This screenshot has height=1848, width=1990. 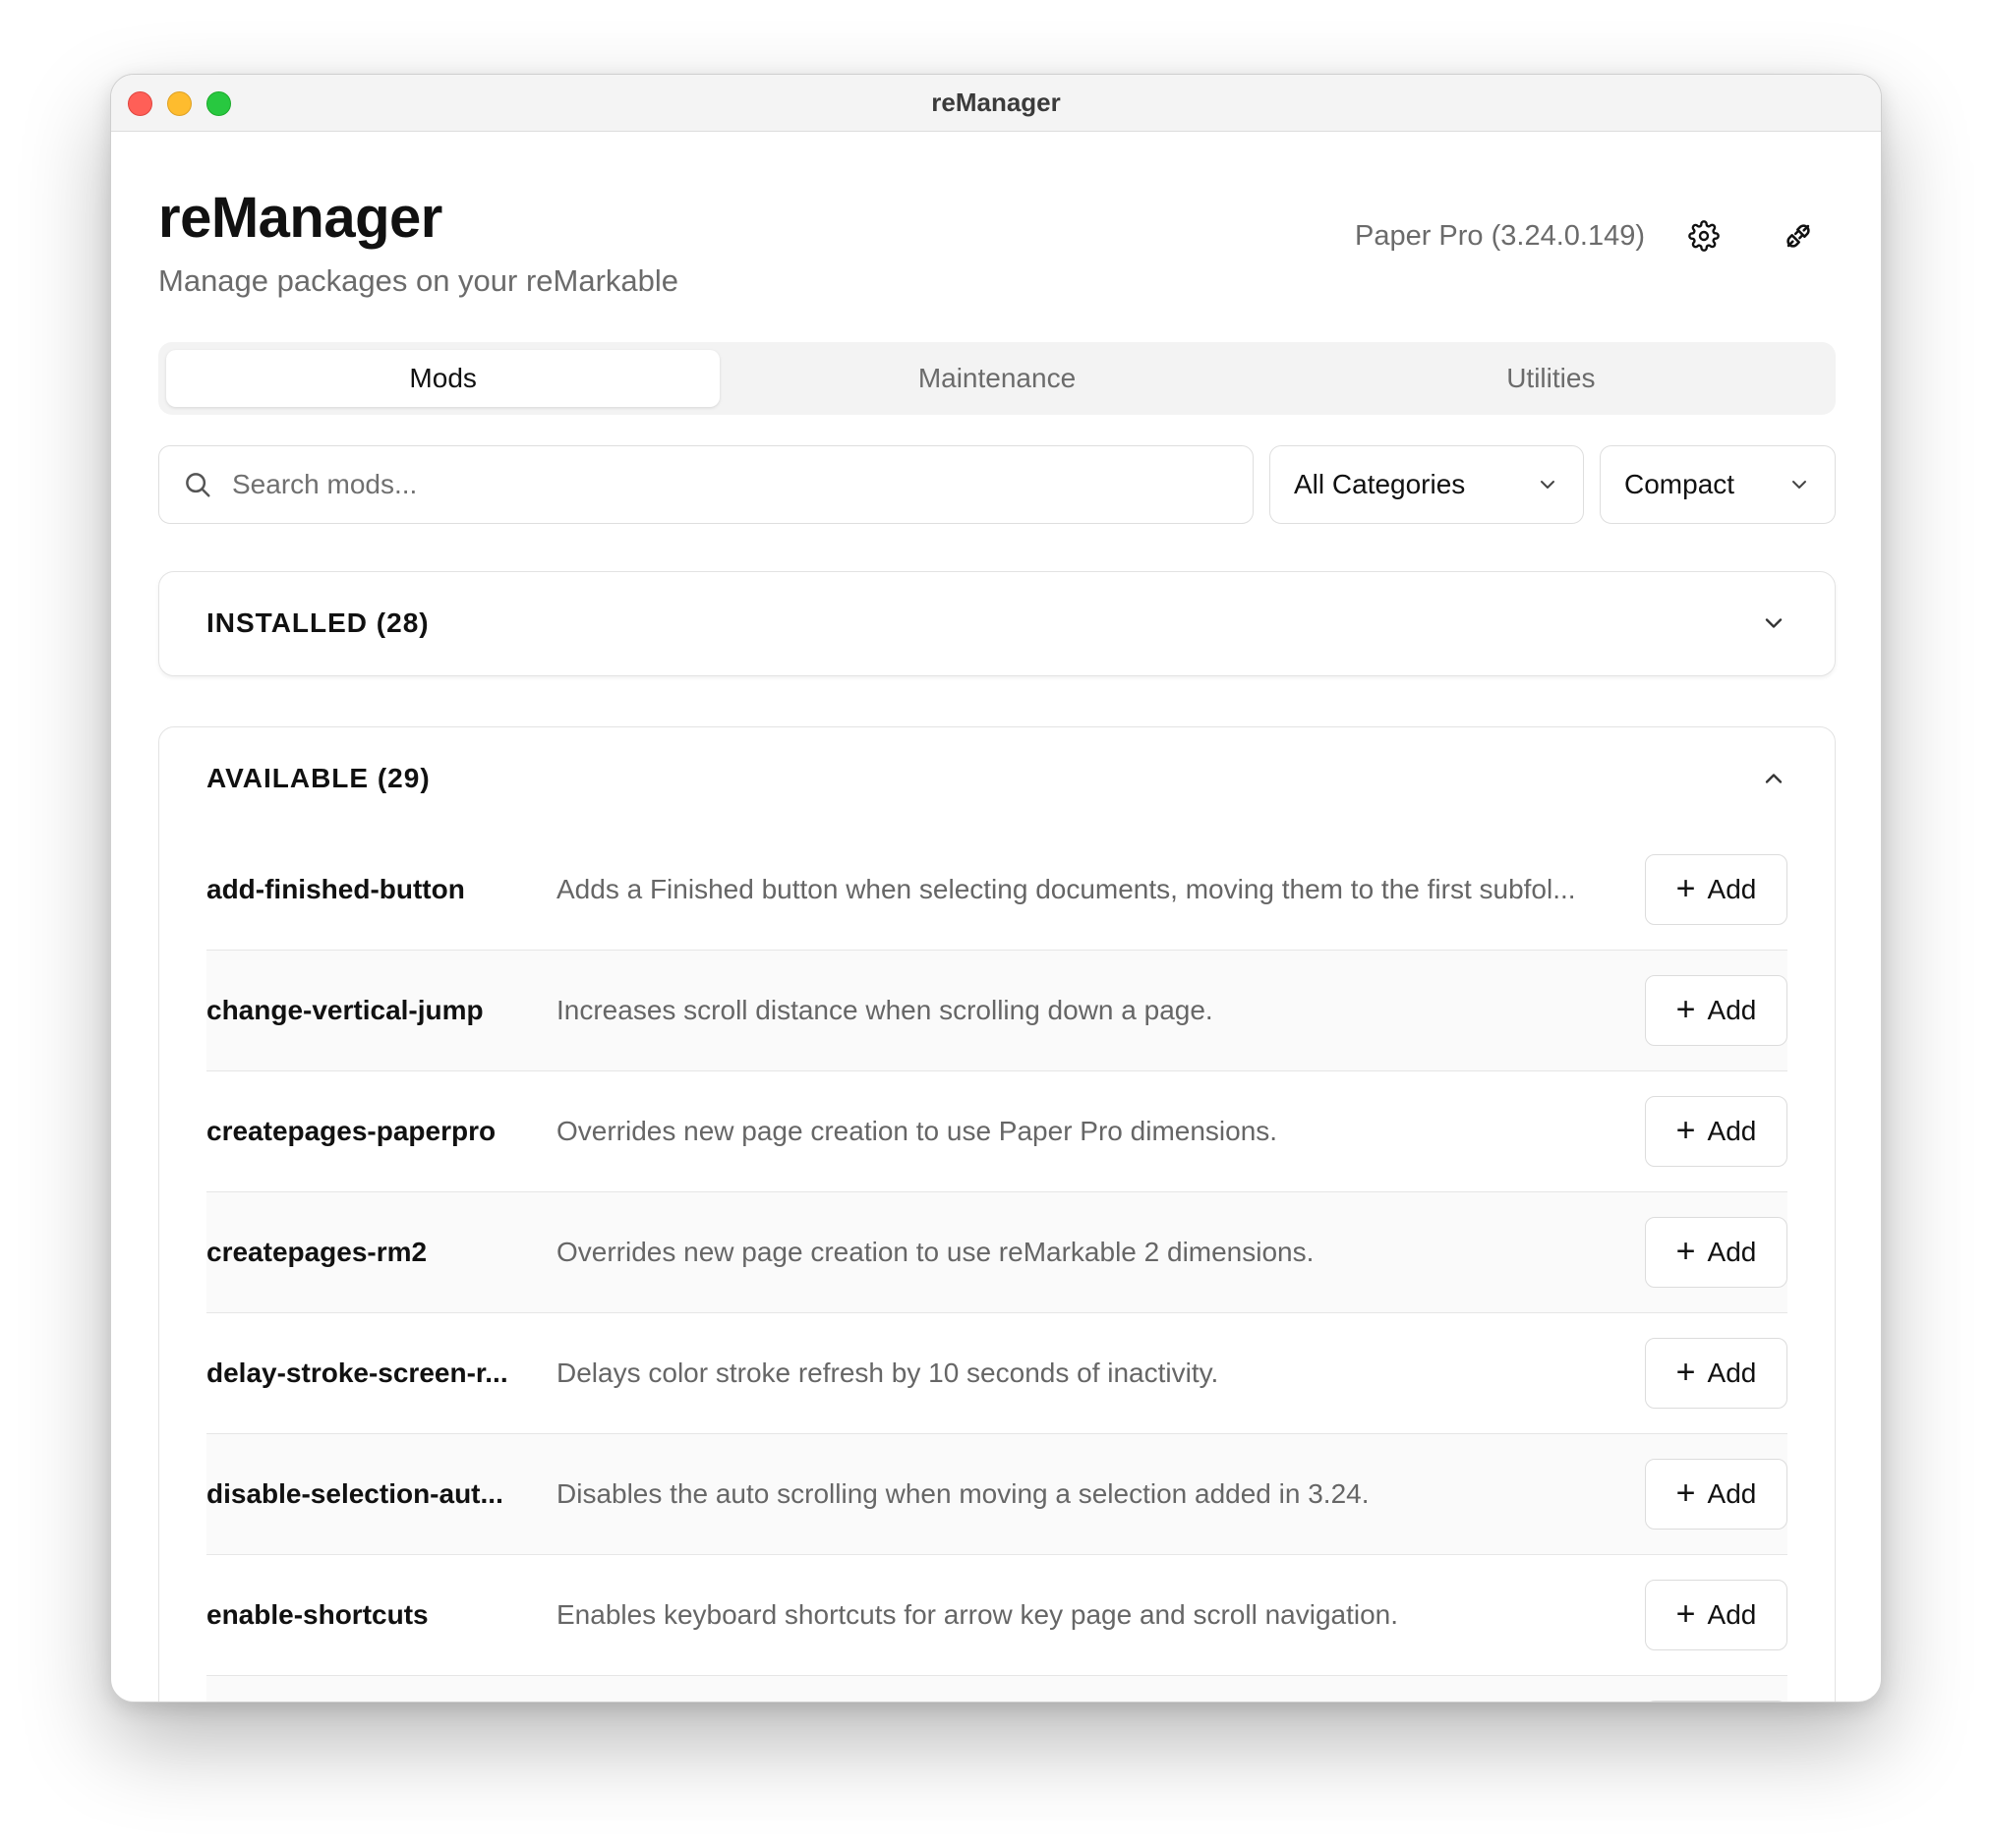 I want to click on main-tabs: Mods Maintenance Utilities, so click(x=997, y=378).